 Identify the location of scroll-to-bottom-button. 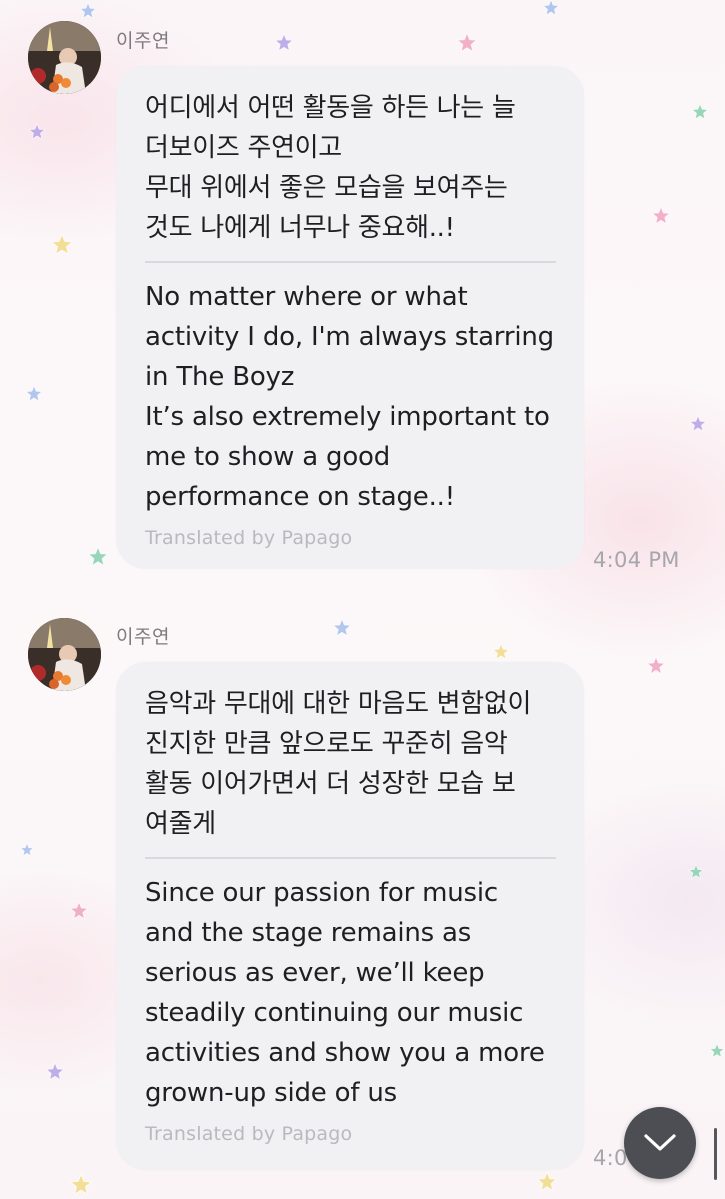
(660, 1143).